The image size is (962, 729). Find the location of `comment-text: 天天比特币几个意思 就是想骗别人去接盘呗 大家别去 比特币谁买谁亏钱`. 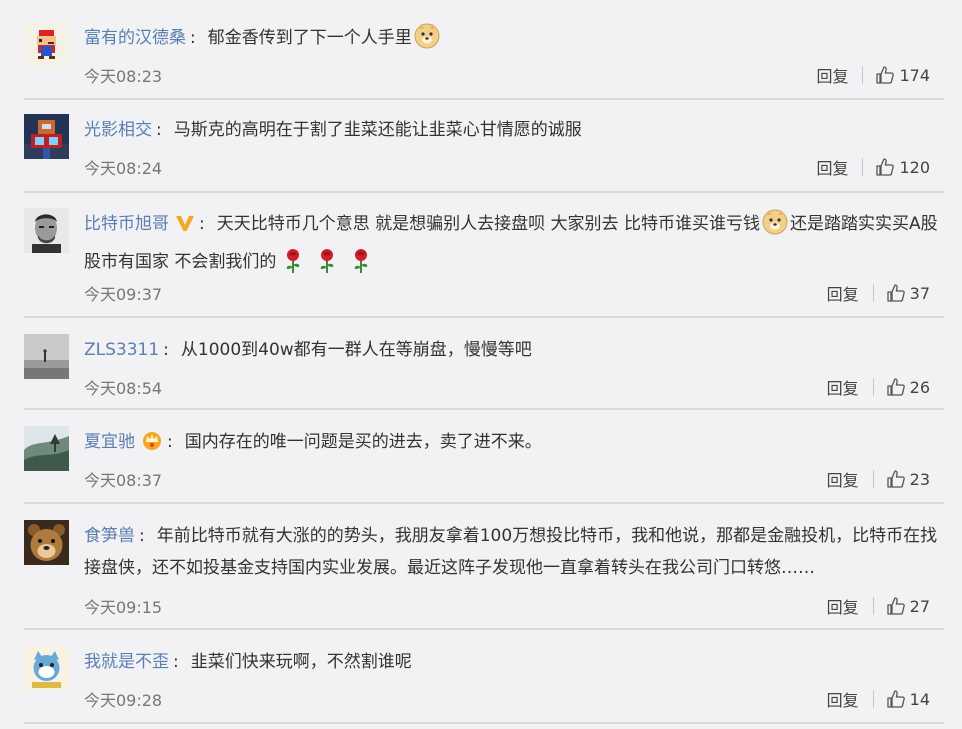

comment-text: 天天比特币几个意思 就是想骗别人去接盘呗 大家别去 比特币谁买谁亏钱 is located at coordinates (488, 224).